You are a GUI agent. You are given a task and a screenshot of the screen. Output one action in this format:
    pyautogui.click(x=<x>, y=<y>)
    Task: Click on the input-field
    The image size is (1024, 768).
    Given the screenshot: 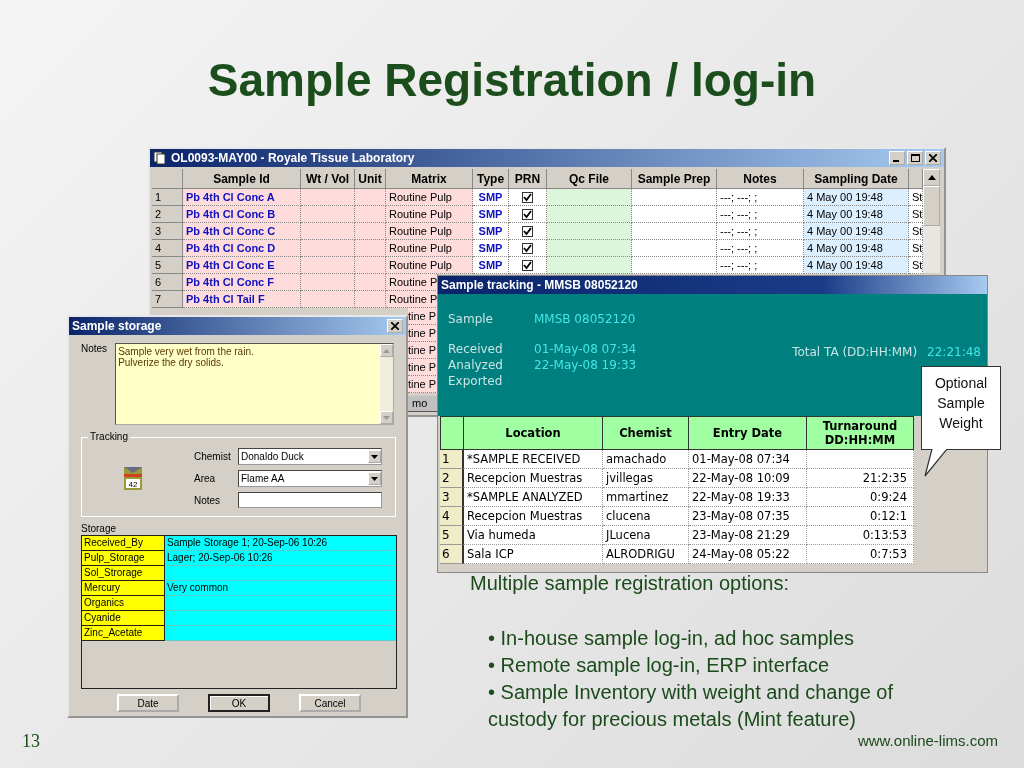 What is the action you would take?
    pyautogui.click(x=310, y=500)
    